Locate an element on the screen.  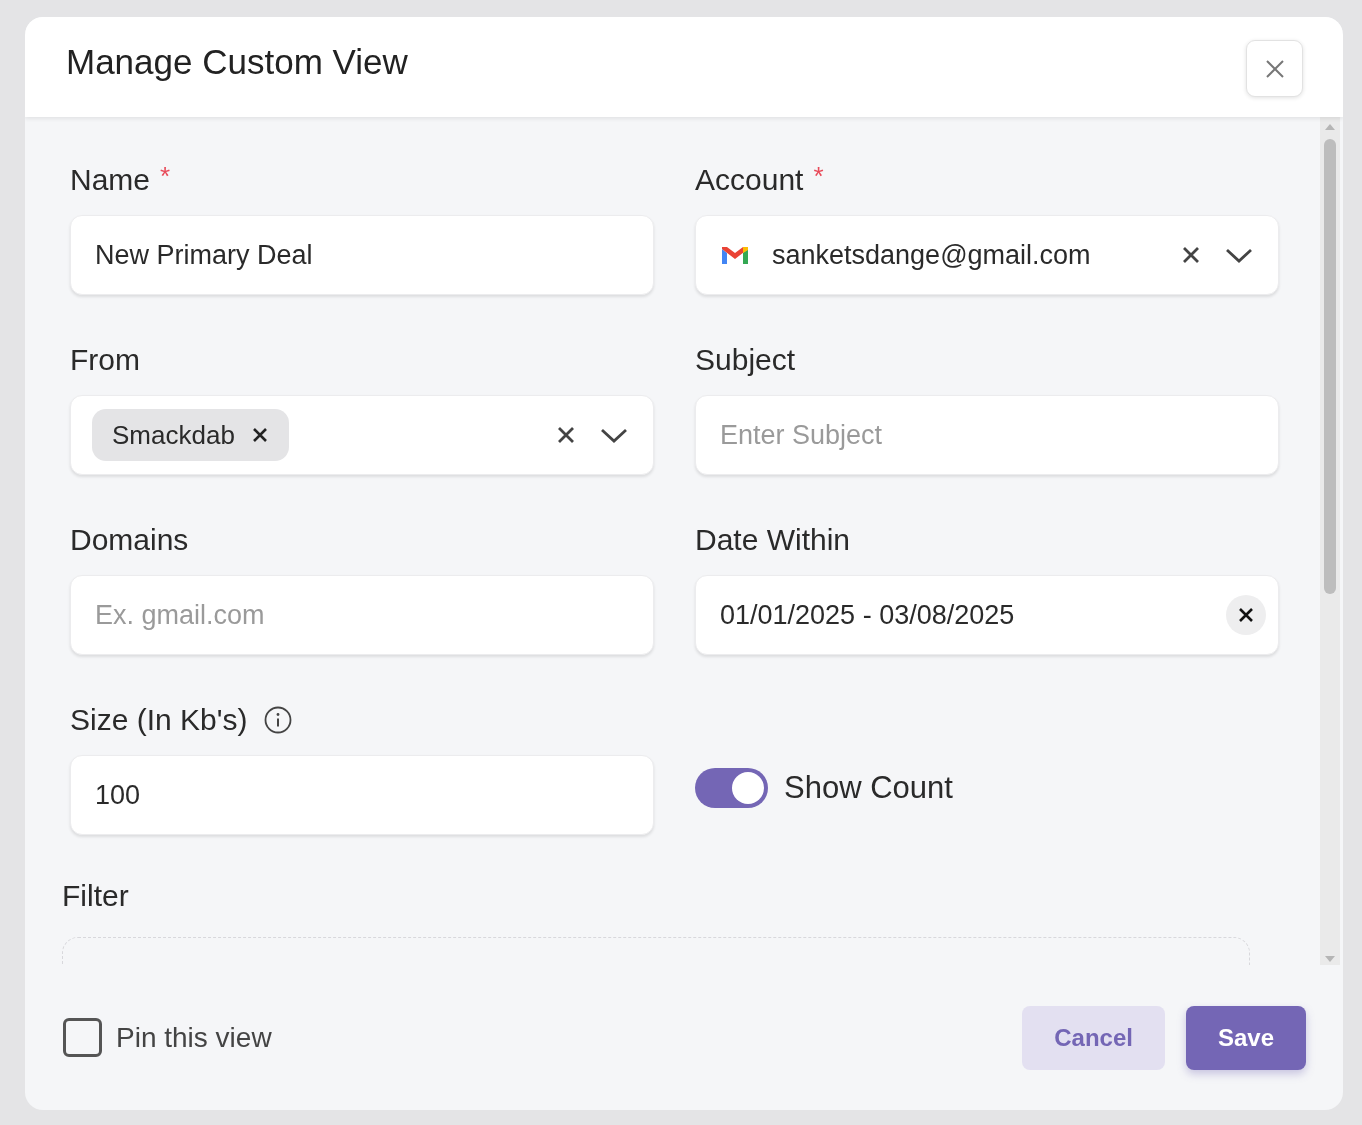
text-field: Ex. gmail.com is located at coordinates (362, 615).